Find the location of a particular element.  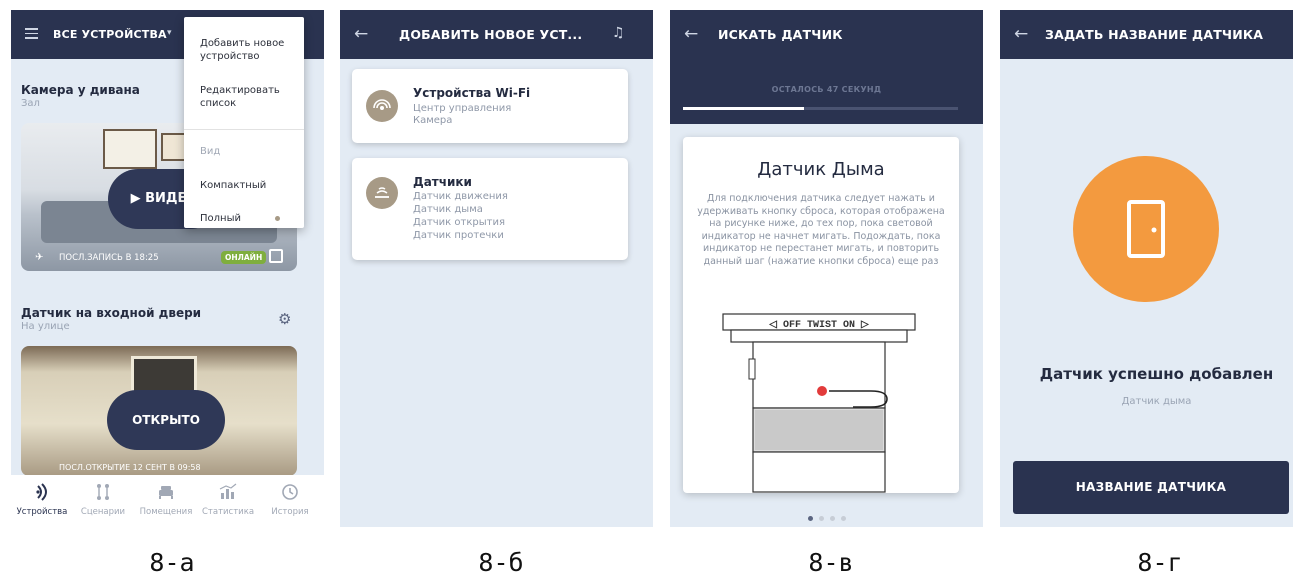

scenarios-icon is located at coordinates (103, 492).